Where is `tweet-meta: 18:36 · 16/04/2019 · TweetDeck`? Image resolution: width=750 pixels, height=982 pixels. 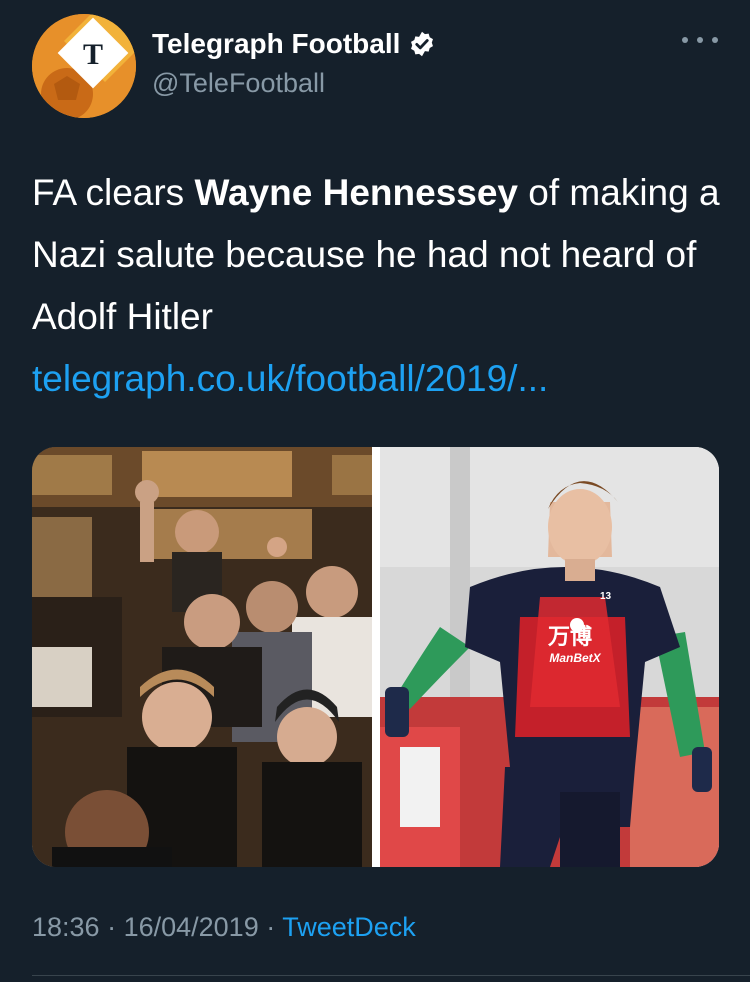
tweet-meta: 18:36 · 16/04/2019 · TweetDeck is located at coordinates (224, 927).